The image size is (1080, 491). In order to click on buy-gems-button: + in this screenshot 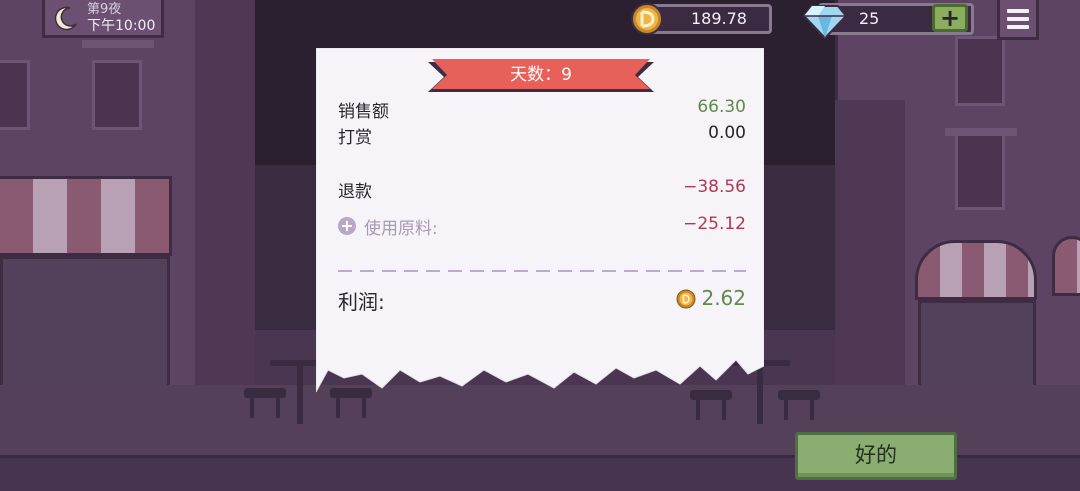, I will do `click(950, 18)`.